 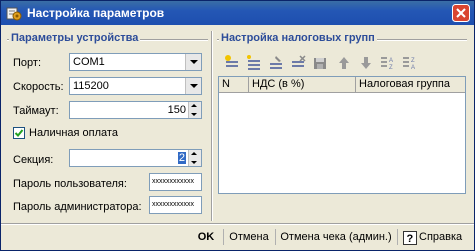 I want to click on add-row-icon, so click(x=232, y=63).